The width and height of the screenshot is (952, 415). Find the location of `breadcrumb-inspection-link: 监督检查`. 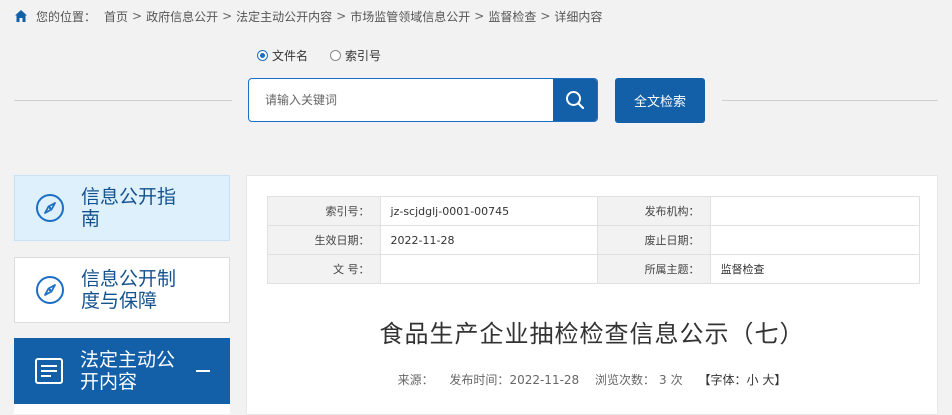

breadcrumb-inspection-link: 监督检查 is located at coordinates (512, 16).